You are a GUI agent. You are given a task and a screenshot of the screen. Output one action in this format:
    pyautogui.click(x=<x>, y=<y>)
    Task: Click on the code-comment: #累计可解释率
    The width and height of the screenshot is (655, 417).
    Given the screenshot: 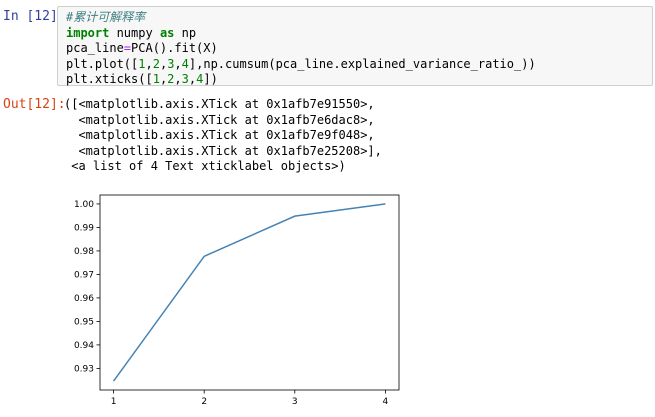 What is the action you would take?
    pyautogui.click(x=106, y=17)
    